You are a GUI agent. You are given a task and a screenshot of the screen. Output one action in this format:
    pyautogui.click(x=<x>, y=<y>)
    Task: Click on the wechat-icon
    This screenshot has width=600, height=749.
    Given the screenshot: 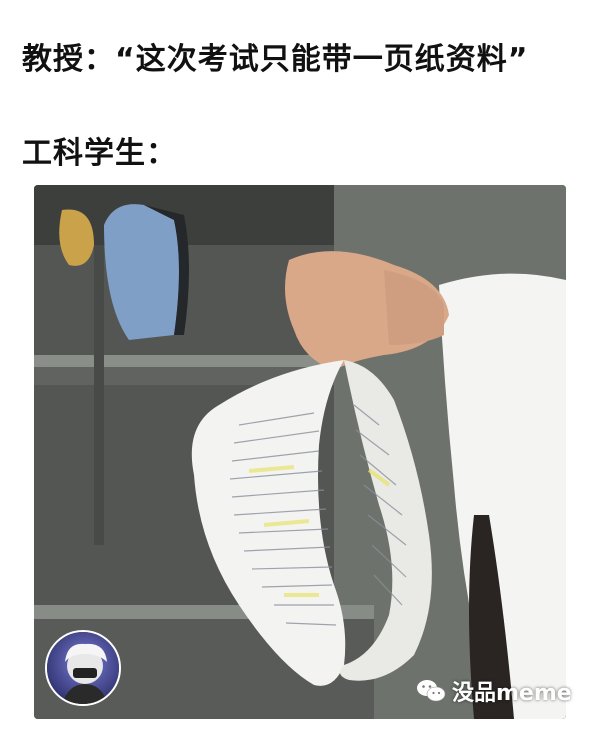 What is the action you would take?
    pyautogui.click(x=431, y=691)
    